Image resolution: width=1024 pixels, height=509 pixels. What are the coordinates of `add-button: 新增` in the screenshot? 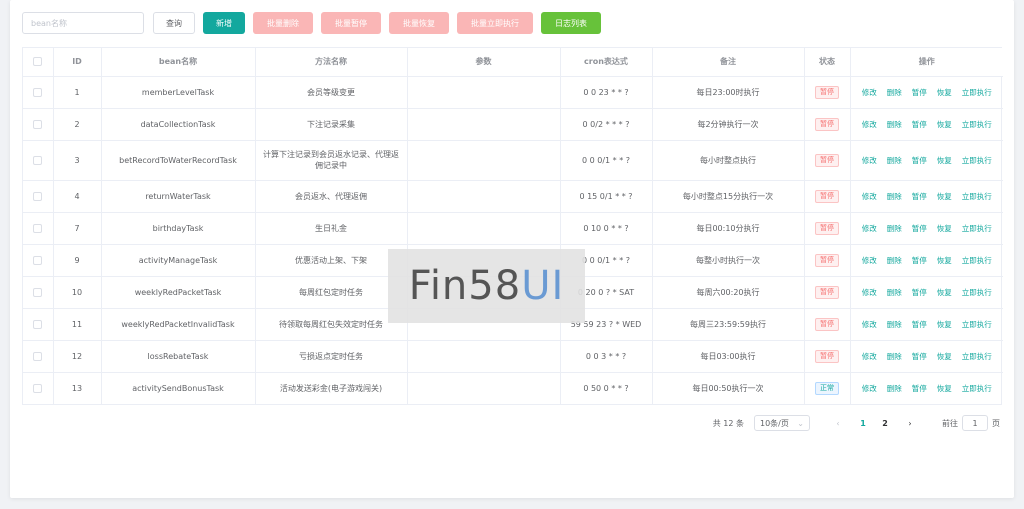 It's located at (224, 23).